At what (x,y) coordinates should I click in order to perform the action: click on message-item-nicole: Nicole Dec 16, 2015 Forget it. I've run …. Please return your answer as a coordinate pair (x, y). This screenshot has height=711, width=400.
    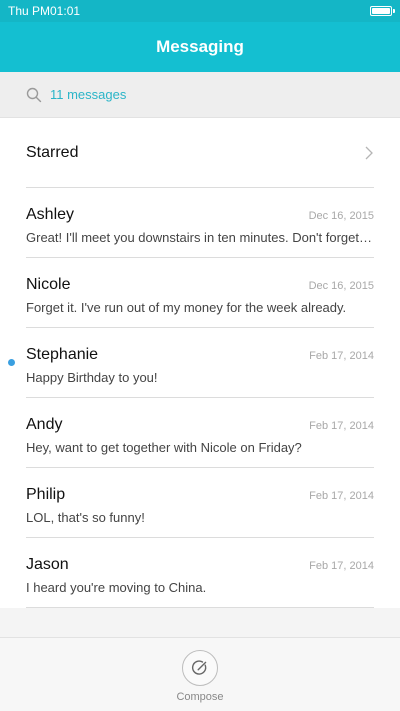
    Looking at the image, I should click on (200, 293).